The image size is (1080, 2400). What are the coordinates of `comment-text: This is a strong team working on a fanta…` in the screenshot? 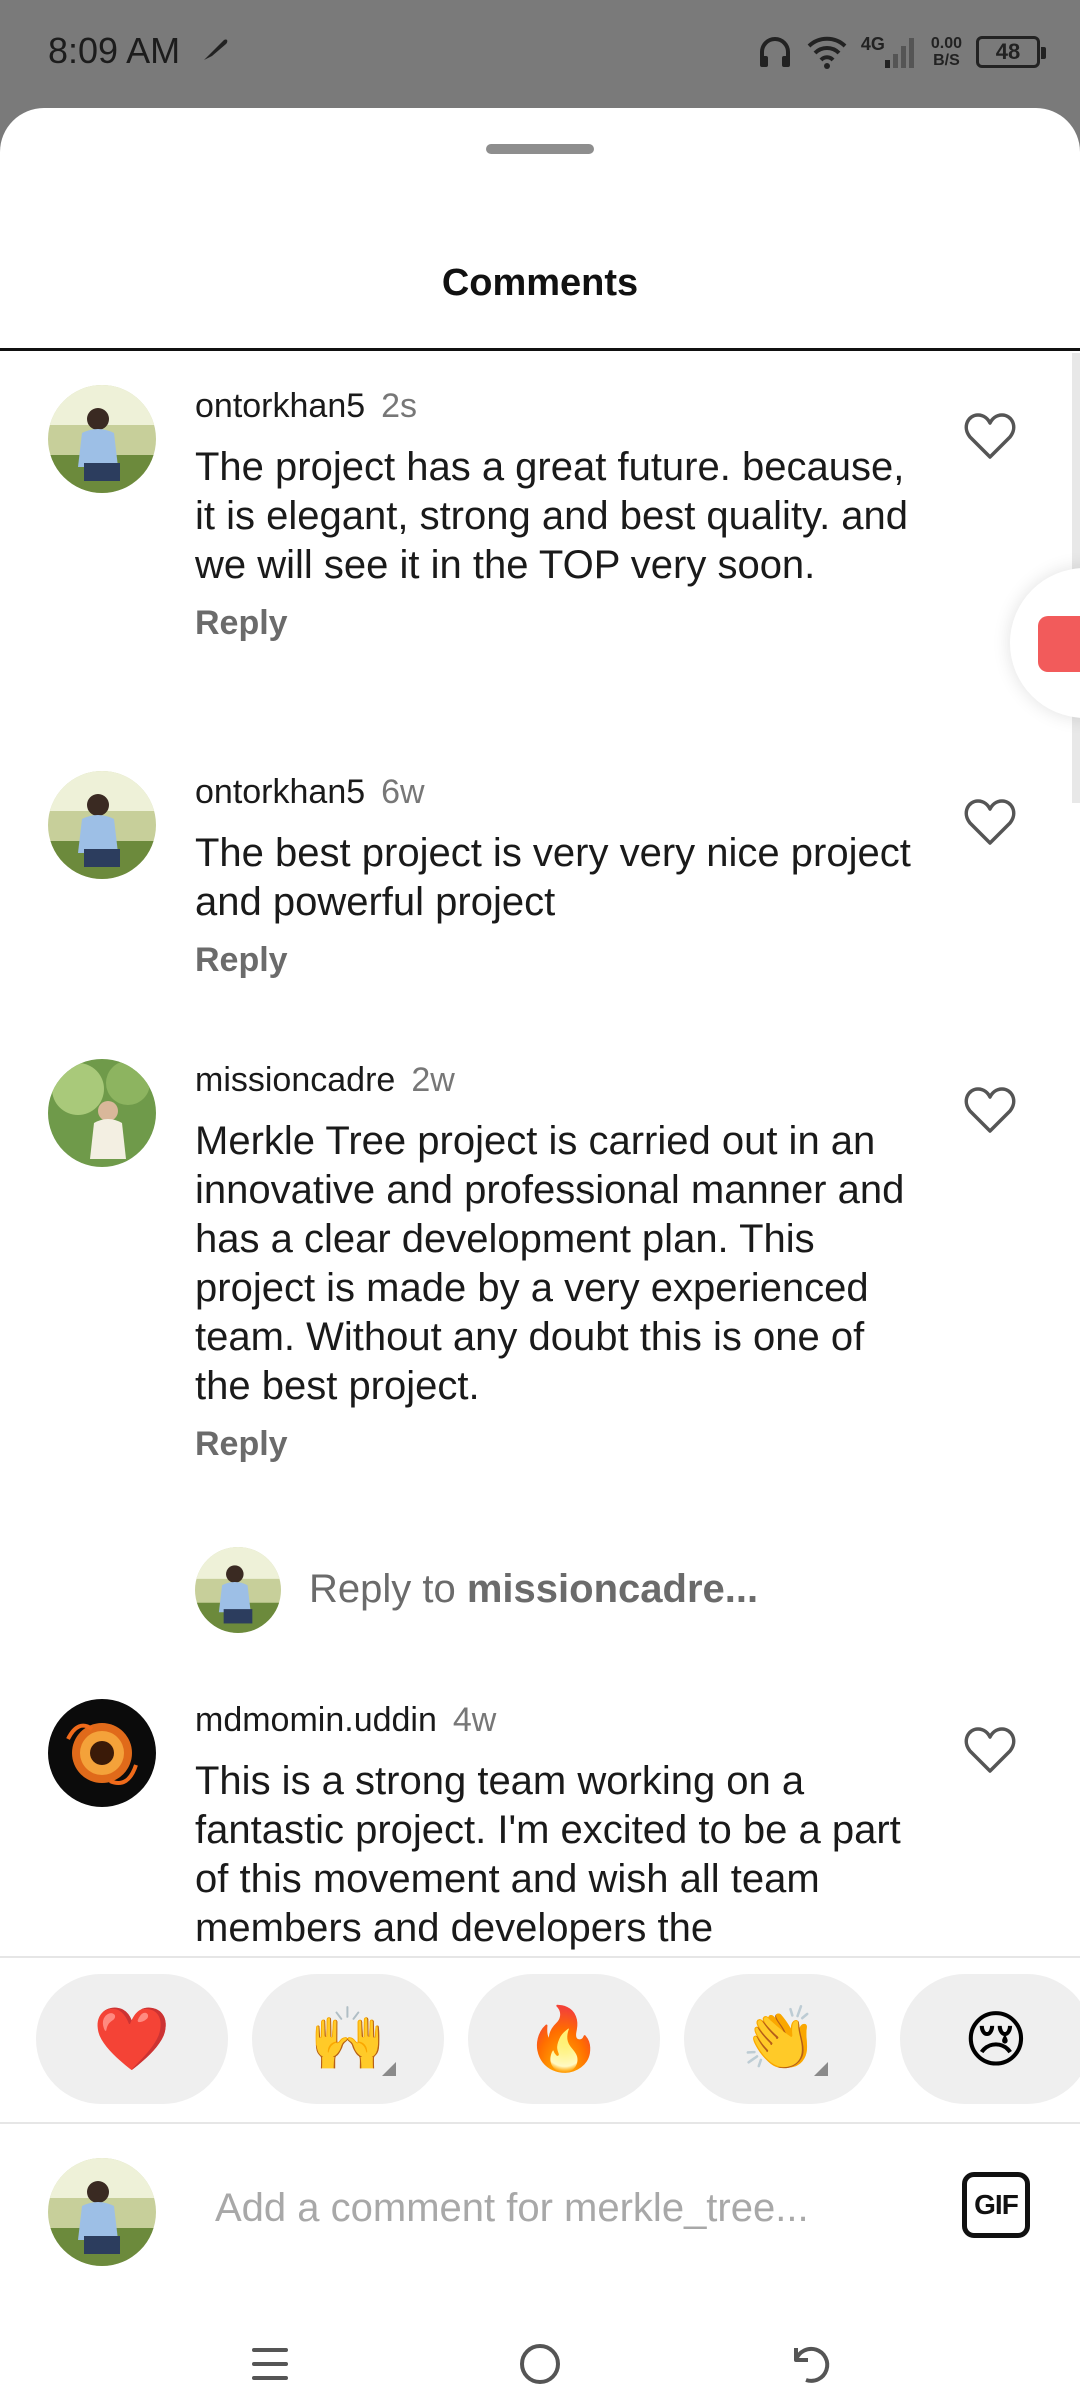 It's located at (548, 1854).